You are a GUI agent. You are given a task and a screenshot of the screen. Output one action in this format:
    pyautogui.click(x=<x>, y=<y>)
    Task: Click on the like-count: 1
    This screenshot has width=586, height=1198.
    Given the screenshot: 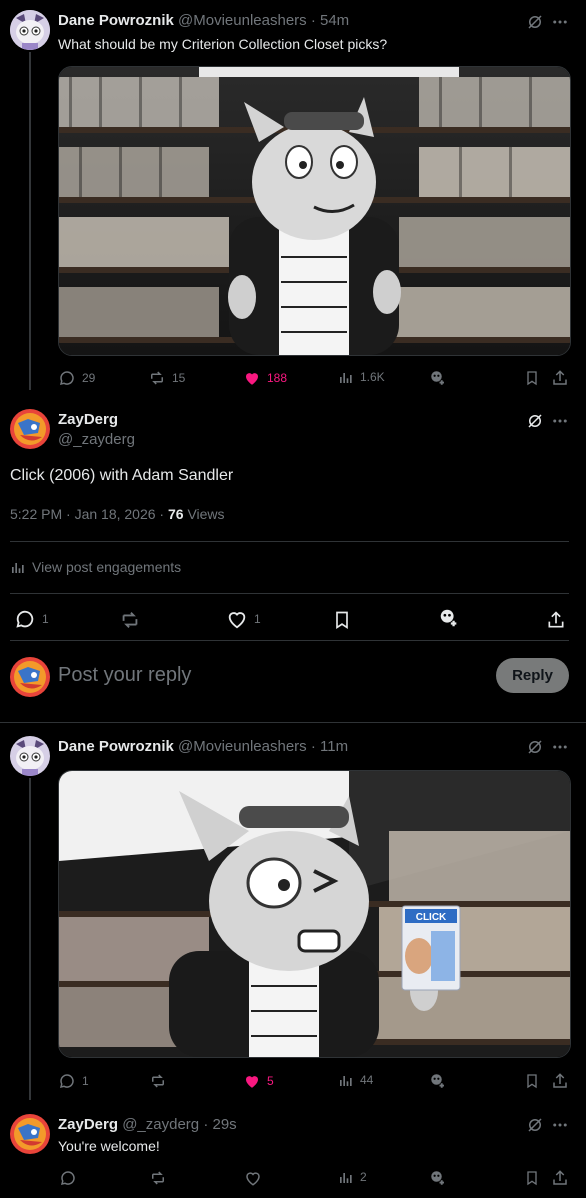 What is the action you would take?
    pyautogui.click(x=257, y=619)
    